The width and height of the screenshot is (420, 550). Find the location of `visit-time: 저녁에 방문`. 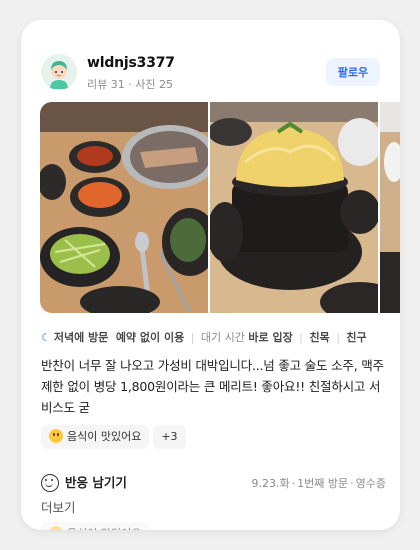

visit-time: 저녁에 방문 is located at coordinates (81, 337).